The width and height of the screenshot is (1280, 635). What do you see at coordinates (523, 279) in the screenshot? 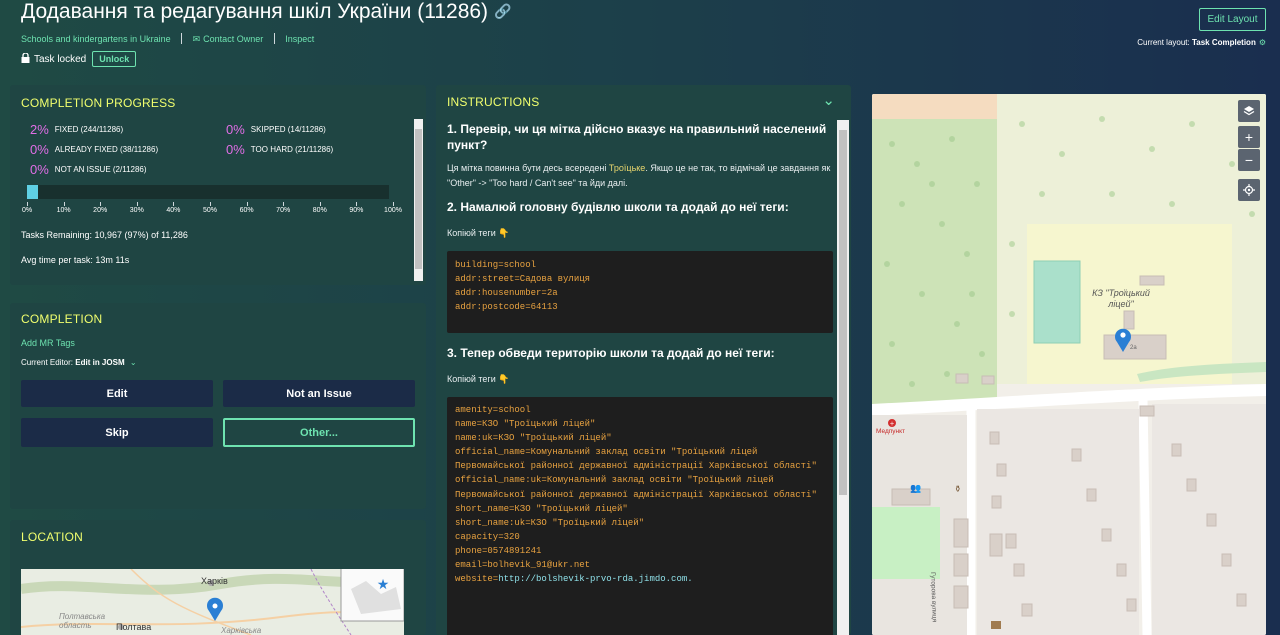
I see `code-line: addr:street=Садова вулиця` at bounding box center [523, 279].